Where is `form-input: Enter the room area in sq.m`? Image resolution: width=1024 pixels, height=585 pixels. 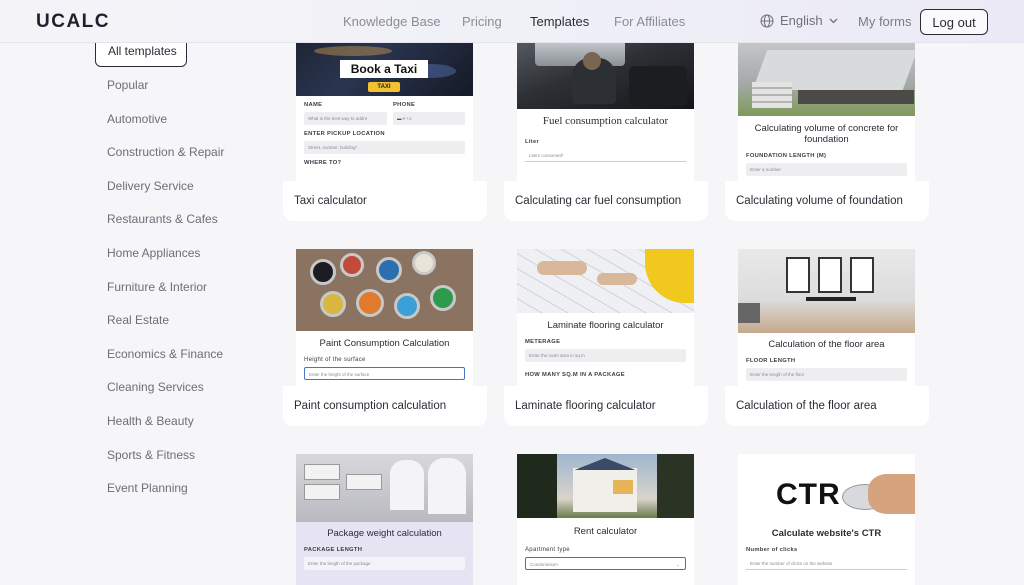 form-input: Enter the room area in sq.m is located at coordinates (605, 355).